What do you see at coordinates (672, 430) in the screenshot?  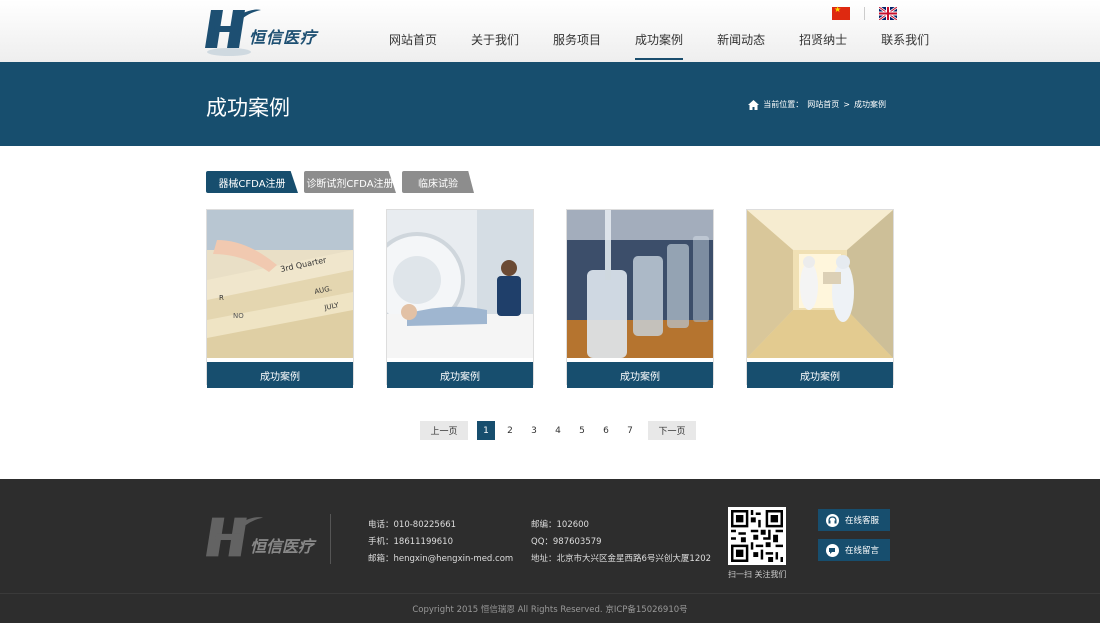 I see `next-page-button: 下一页` at bounding box center [672, 430].